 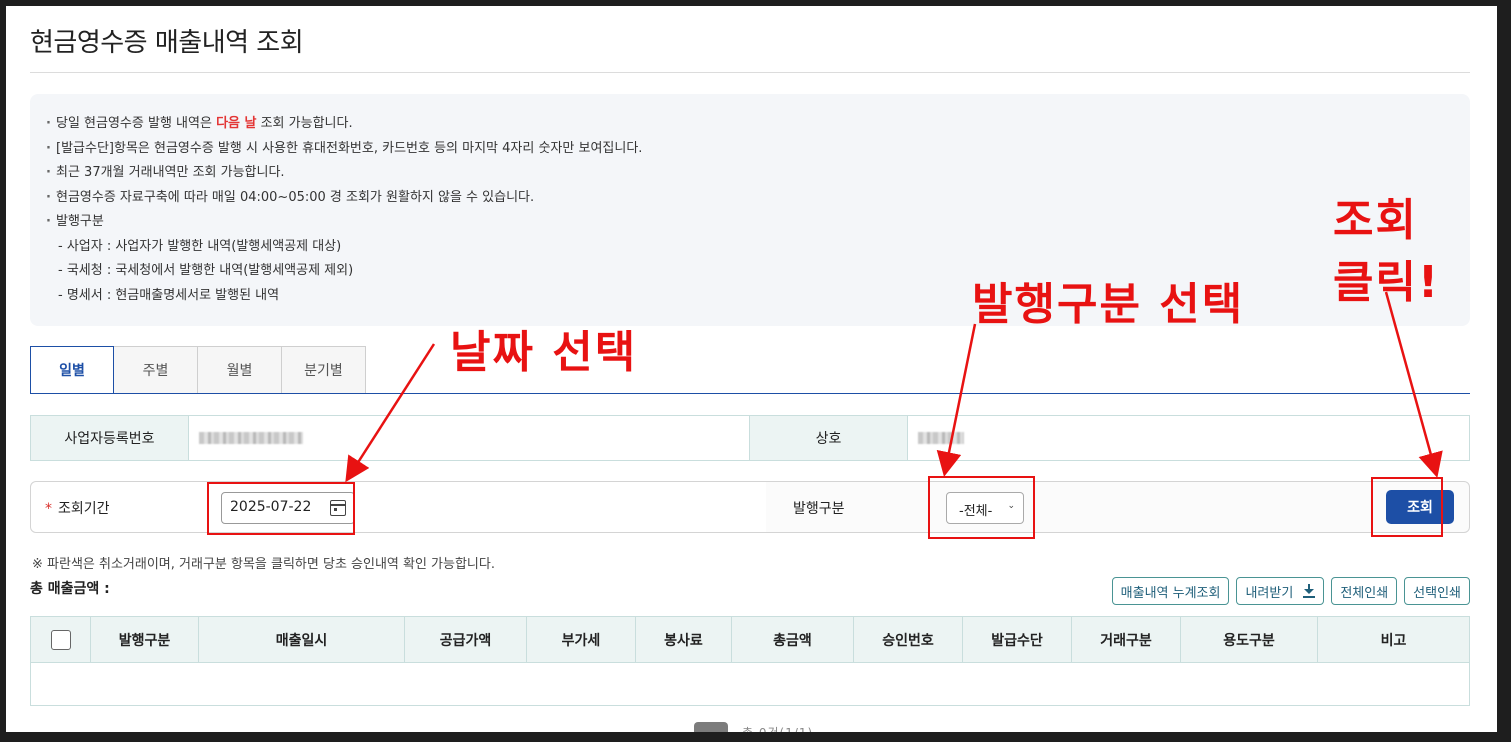 I want to click on arrow-type, so click(x=956, y=400).